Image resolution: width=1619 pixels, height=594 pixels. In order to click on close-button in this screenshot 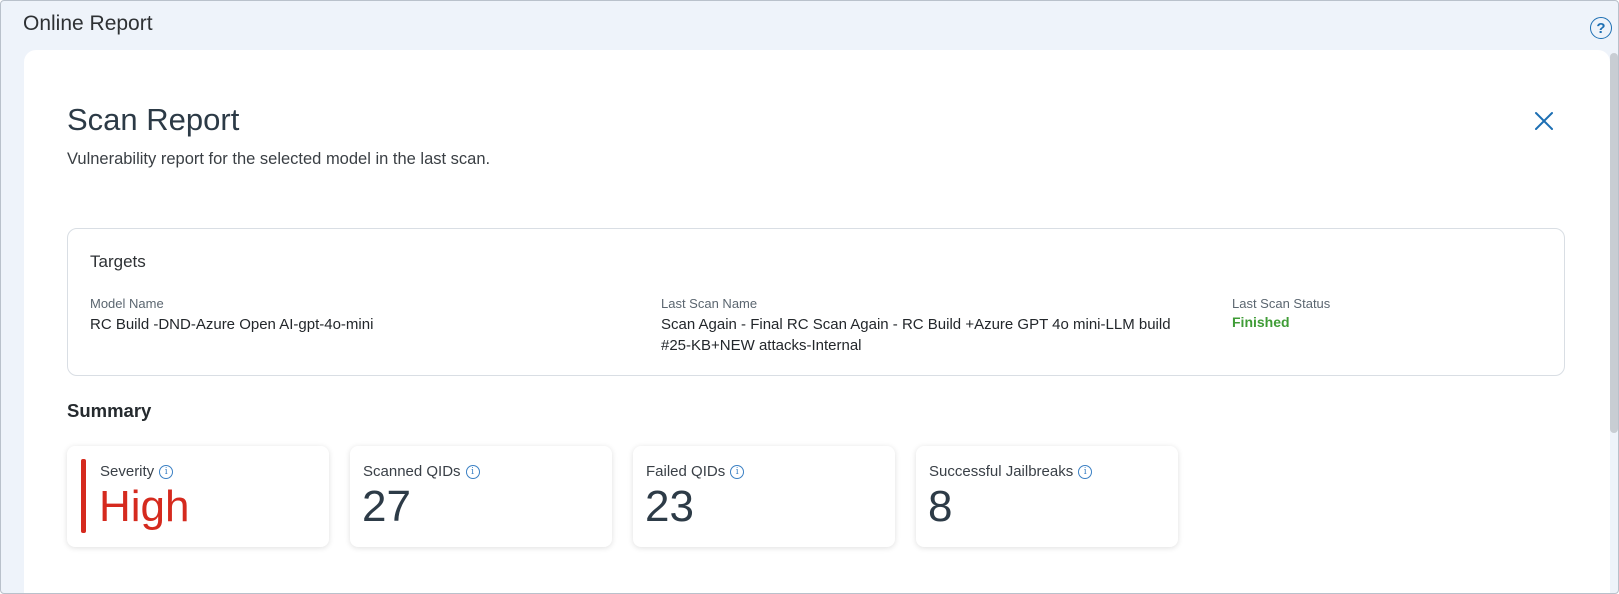, I will do `click(1544, 121)`.